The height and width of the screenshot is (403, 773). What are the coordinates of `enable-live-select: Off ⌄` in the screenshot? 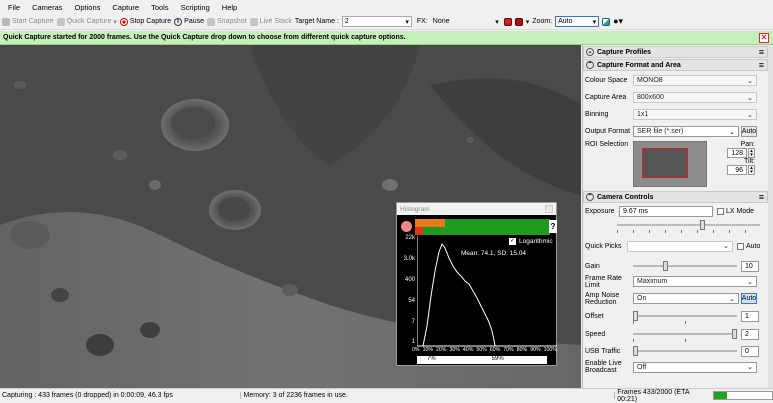 It's located at (695, 367).